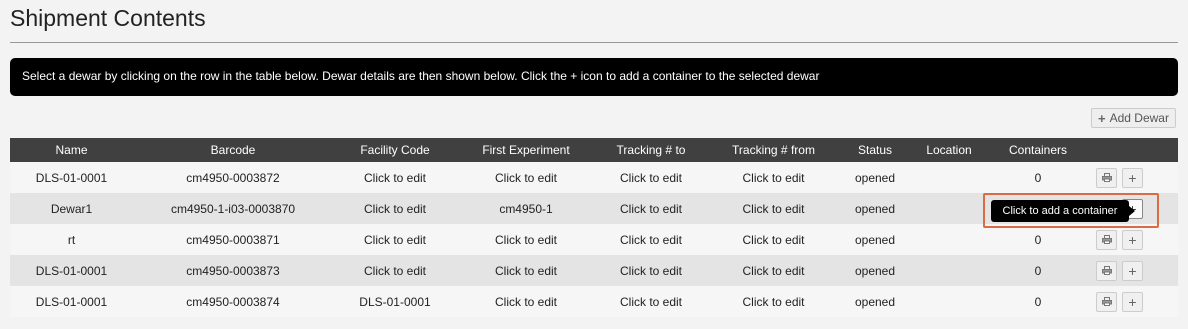 The width and height of the screenshot is (1188, 329). What do you see at coordinates (395, 301) in the screenshot?
I see `cell-facility-code: DLS-01-0001` at bounding box center [395, 301].